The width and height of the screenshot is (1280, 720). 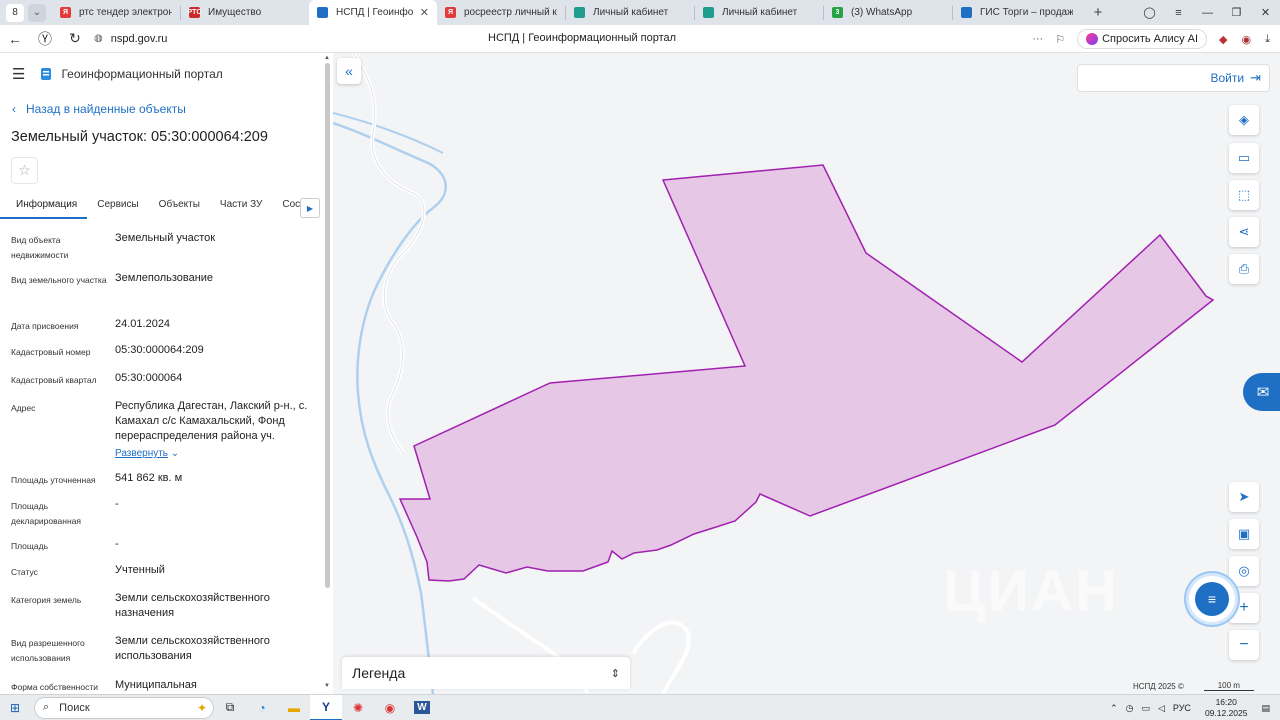 I want to click on minimap-button: ▣, so click(x=1244, y=534).